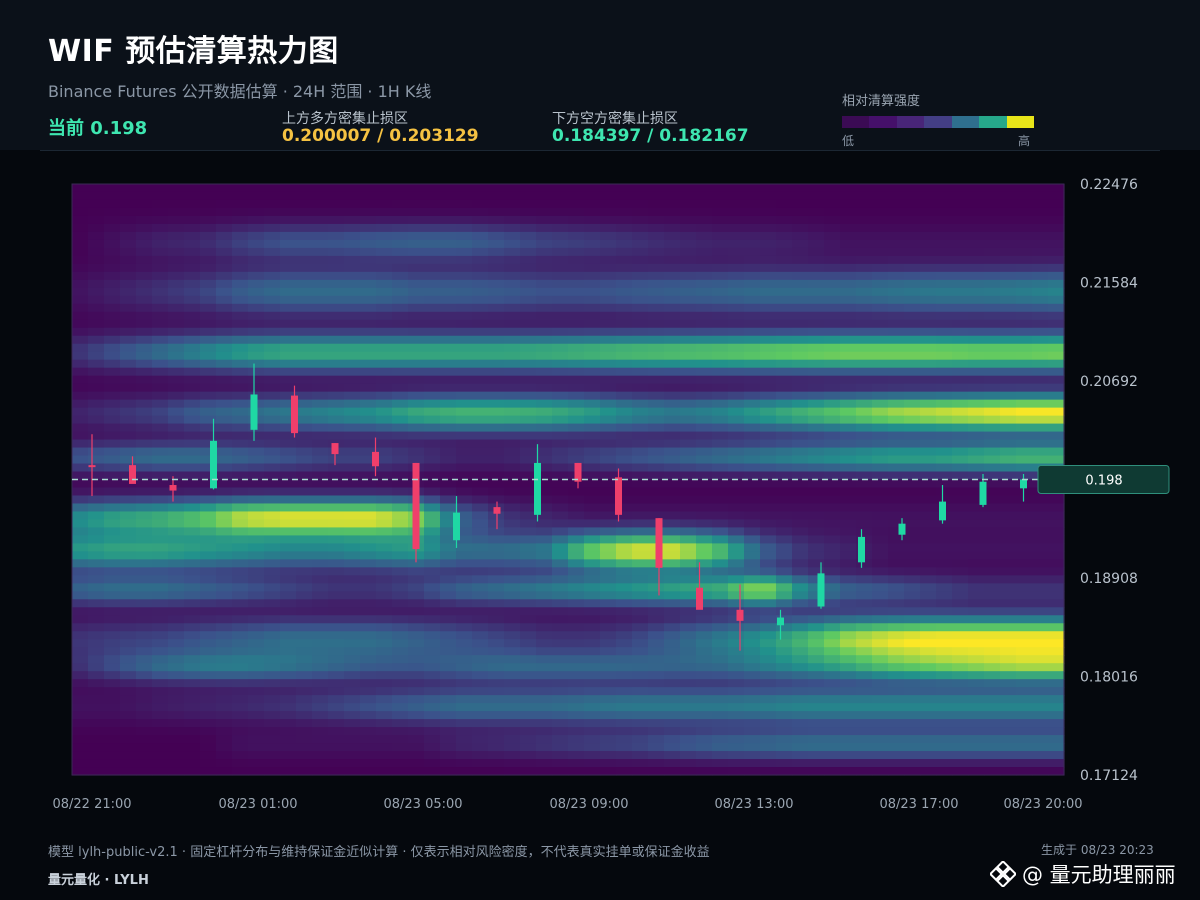  Describe the element at coordinates (1109, 579) in the screenshot. I see `y-tick-label: 0.18908` at that location.